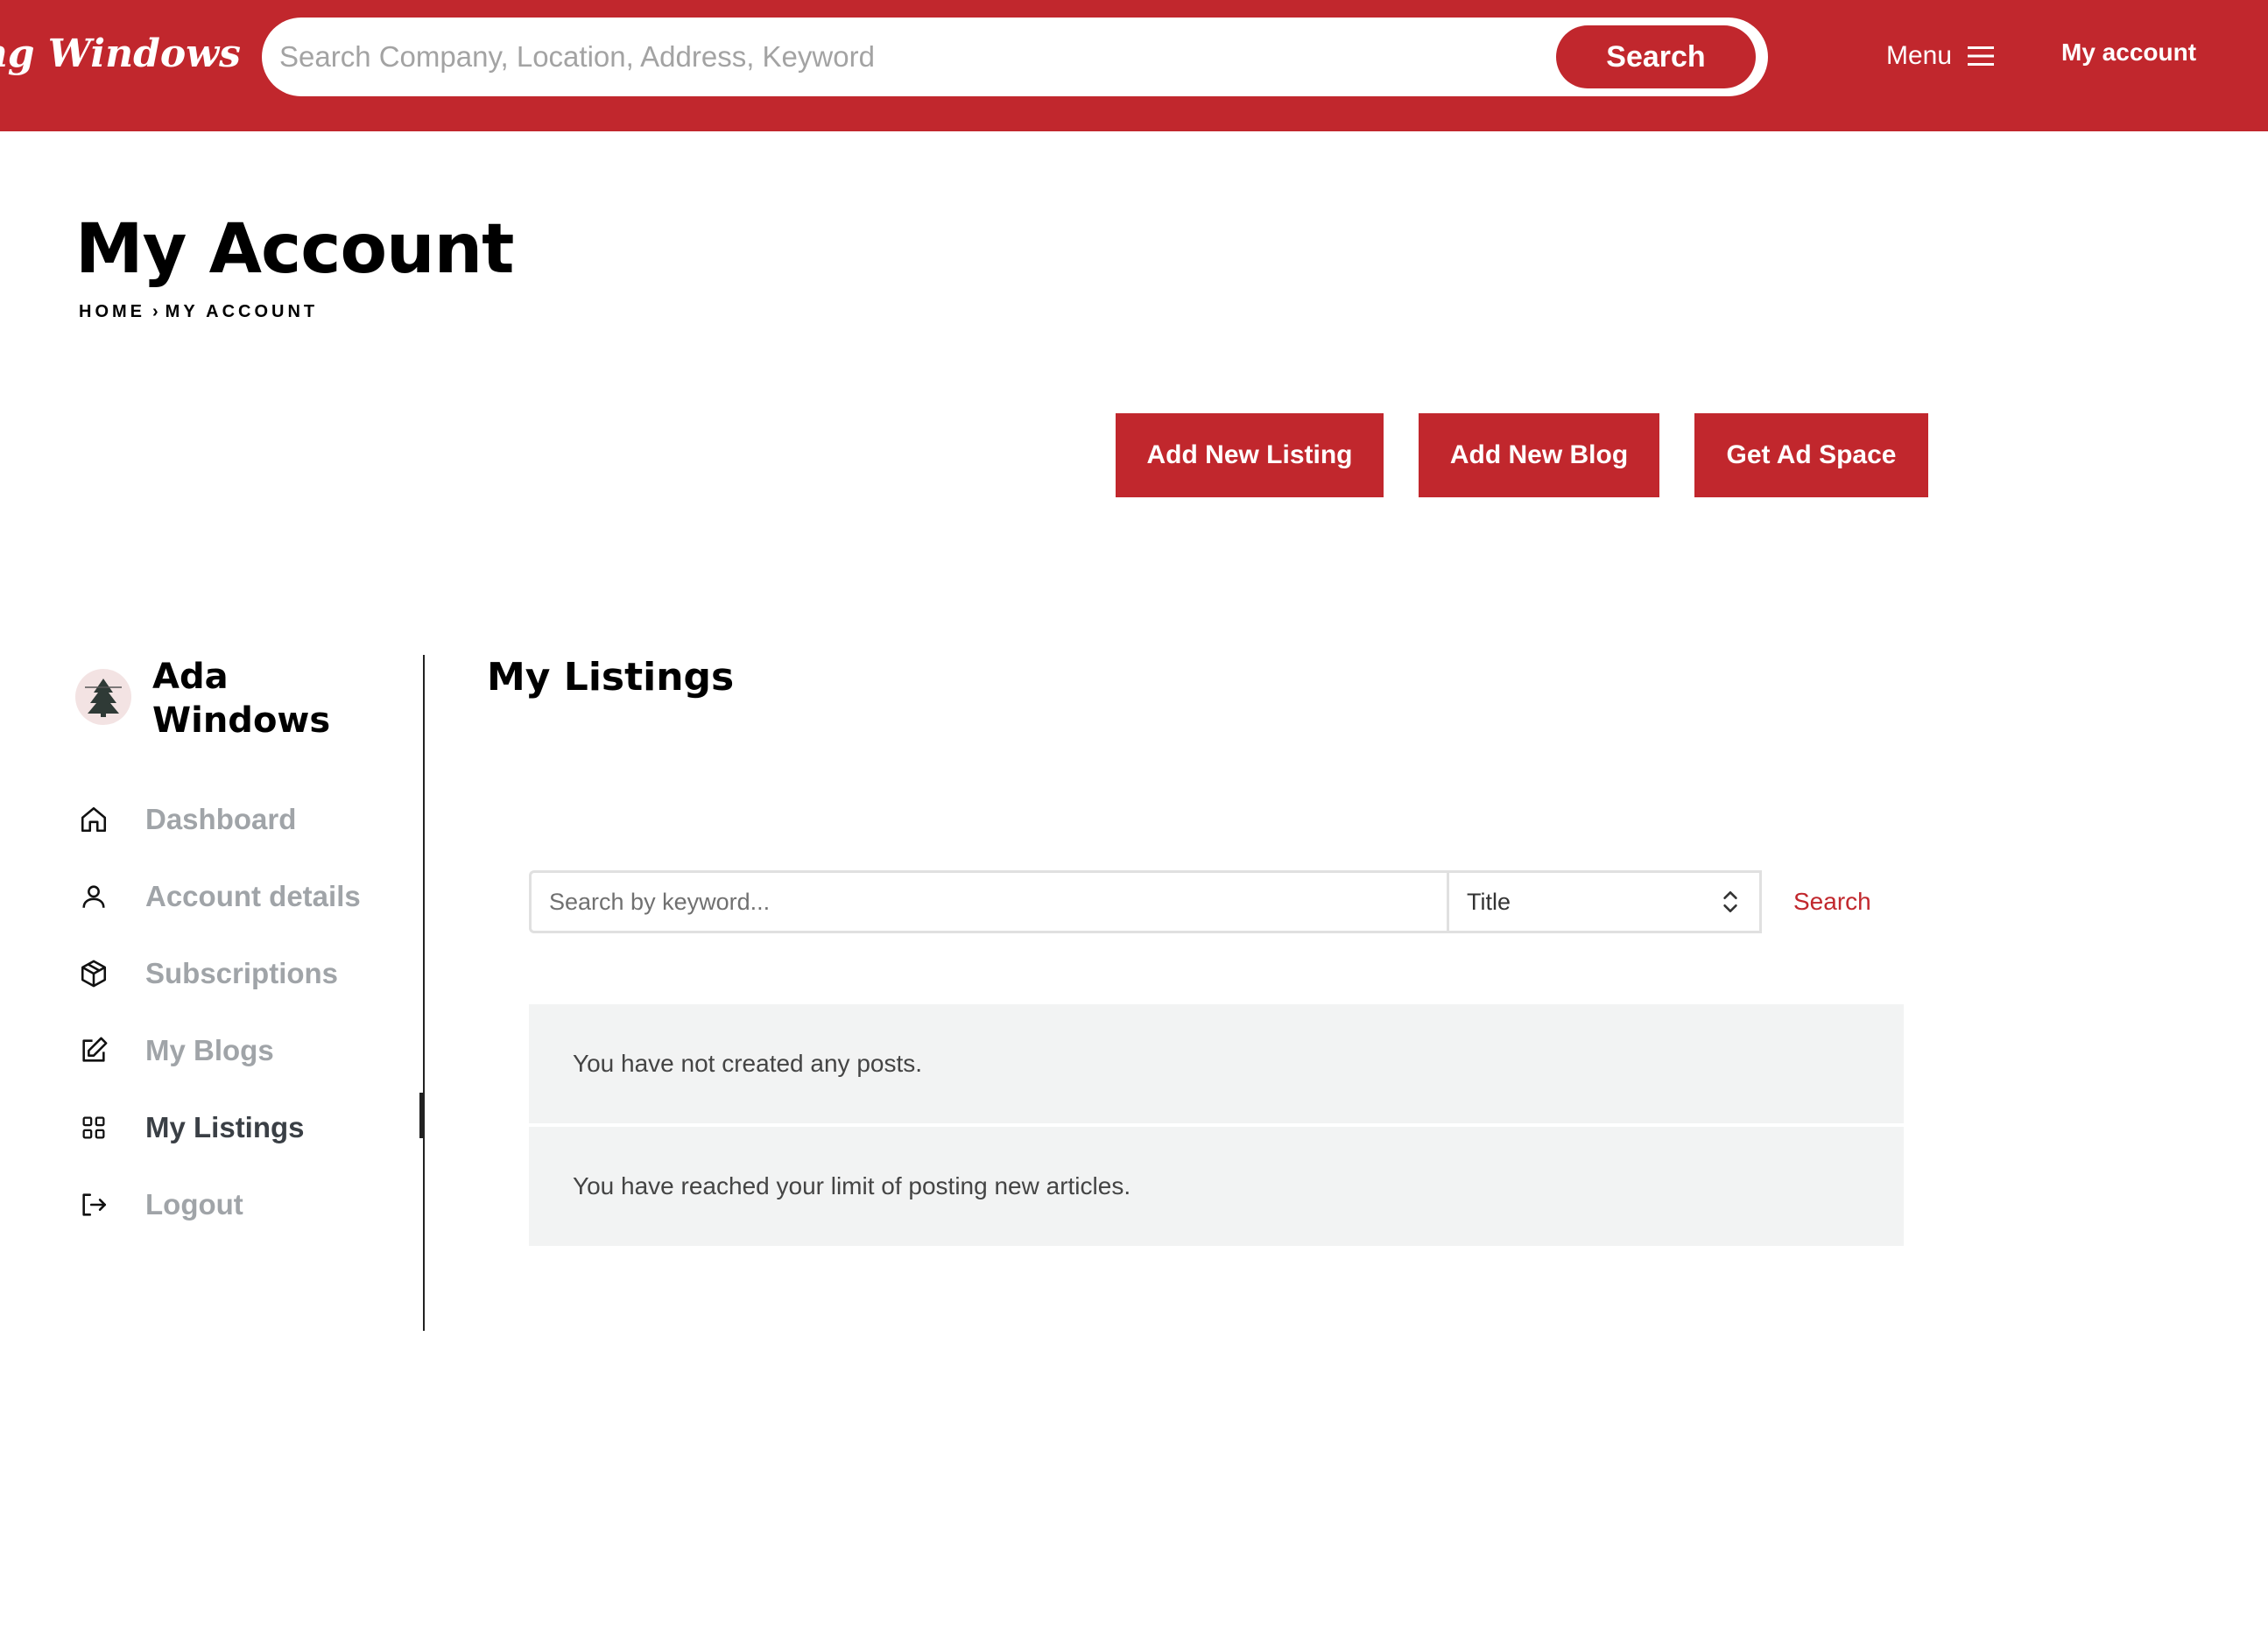 The height and width of the screenshot is (1632, 2268). I want to click on notice-text: You have not created any posts., so click(748, 1063).